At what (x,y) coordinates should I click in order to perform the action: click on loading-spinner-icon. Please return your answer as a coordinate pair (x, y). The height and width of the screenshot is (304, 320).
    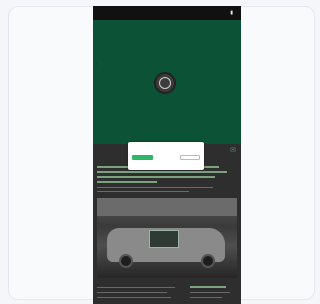
    Looking at the image, I should click on (165, 83).